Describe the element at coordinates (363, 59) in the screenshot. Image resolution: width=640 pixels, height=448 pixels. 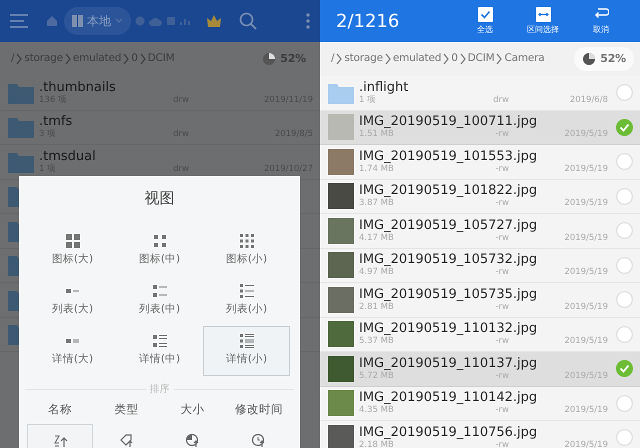
I see `path-segment-link: storage` at that location.